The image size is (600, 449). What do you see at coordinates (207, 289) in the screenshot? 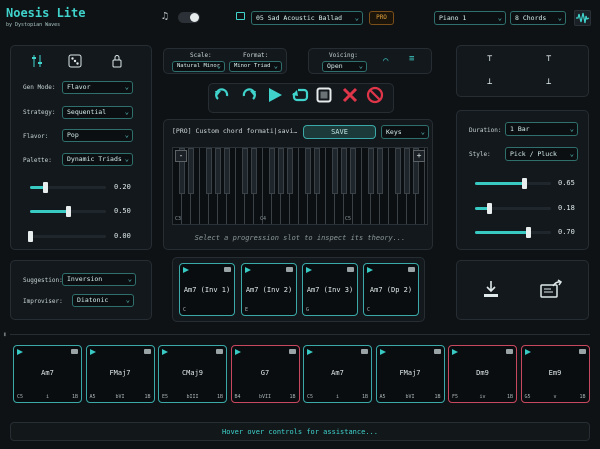
I see `inversion-card: Am7 (Inv 1) C` at bounding box center [207, 289].